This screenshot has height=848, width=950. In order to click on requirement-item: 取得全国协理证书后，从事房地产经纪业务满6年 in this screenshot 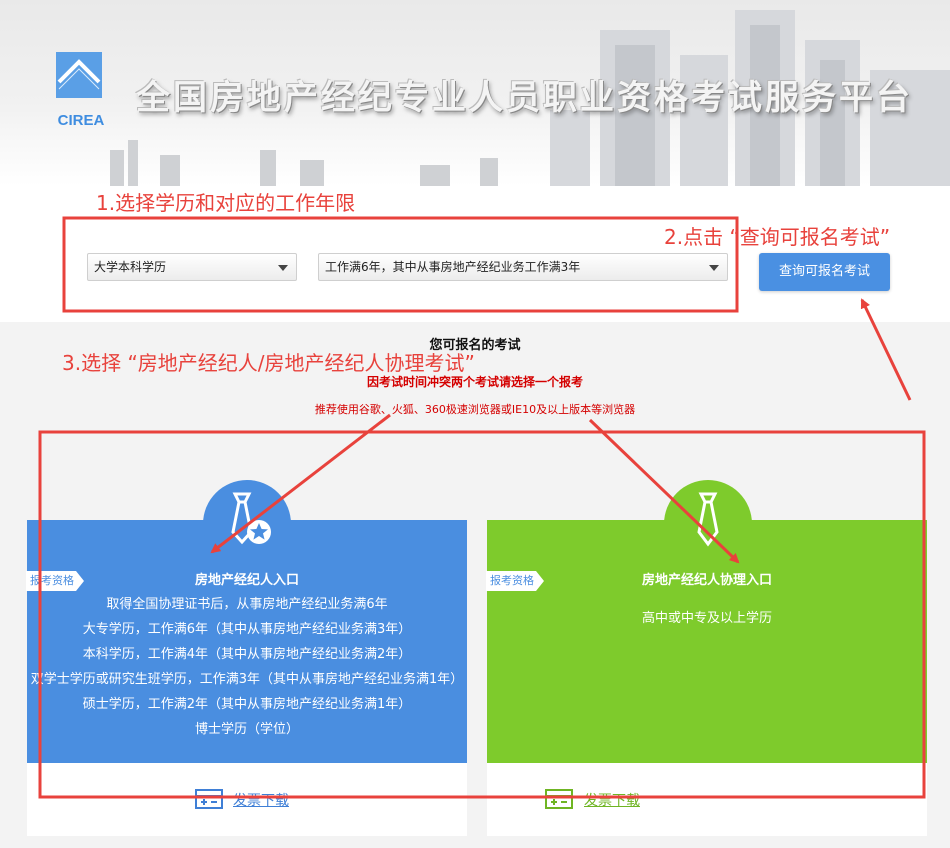, I will do `click(247, 604)`.